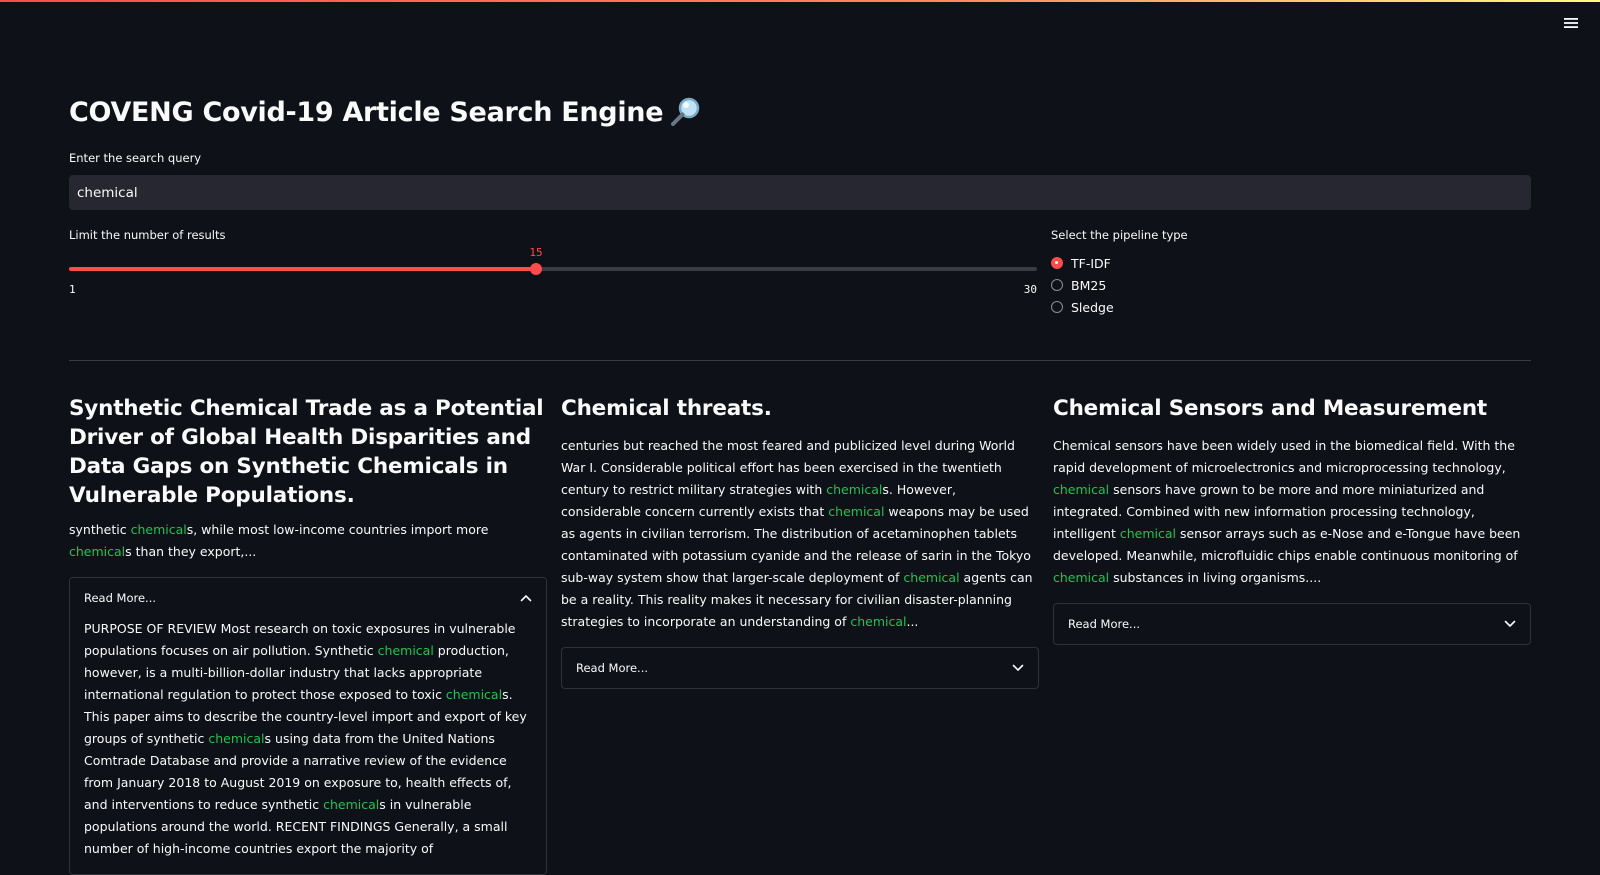 This screenshot has width=1600, height=875. I want to click on slider-thumb, so click(536, 269).